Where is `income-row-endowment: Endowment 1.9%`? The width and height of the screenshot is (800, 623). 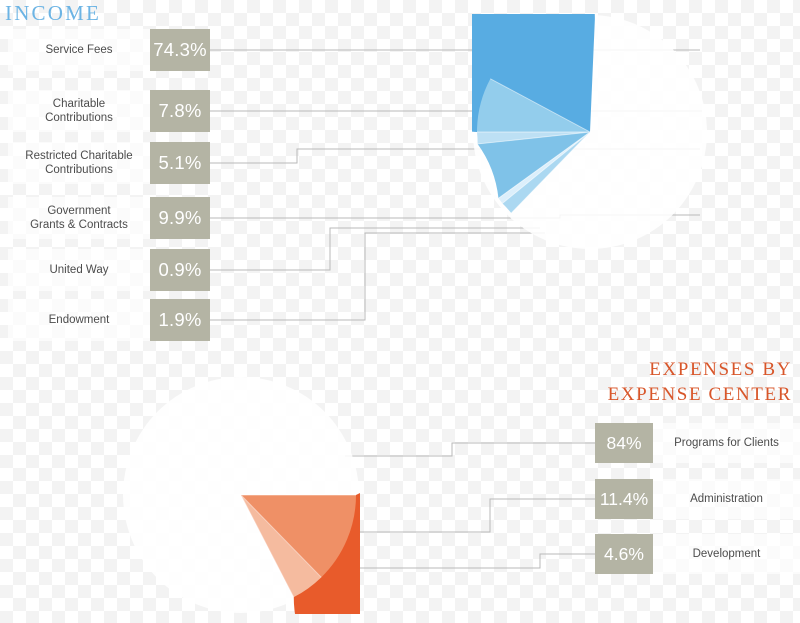
income-row-endowment: Endowment 1.9% is located at coordinates (109, 320).